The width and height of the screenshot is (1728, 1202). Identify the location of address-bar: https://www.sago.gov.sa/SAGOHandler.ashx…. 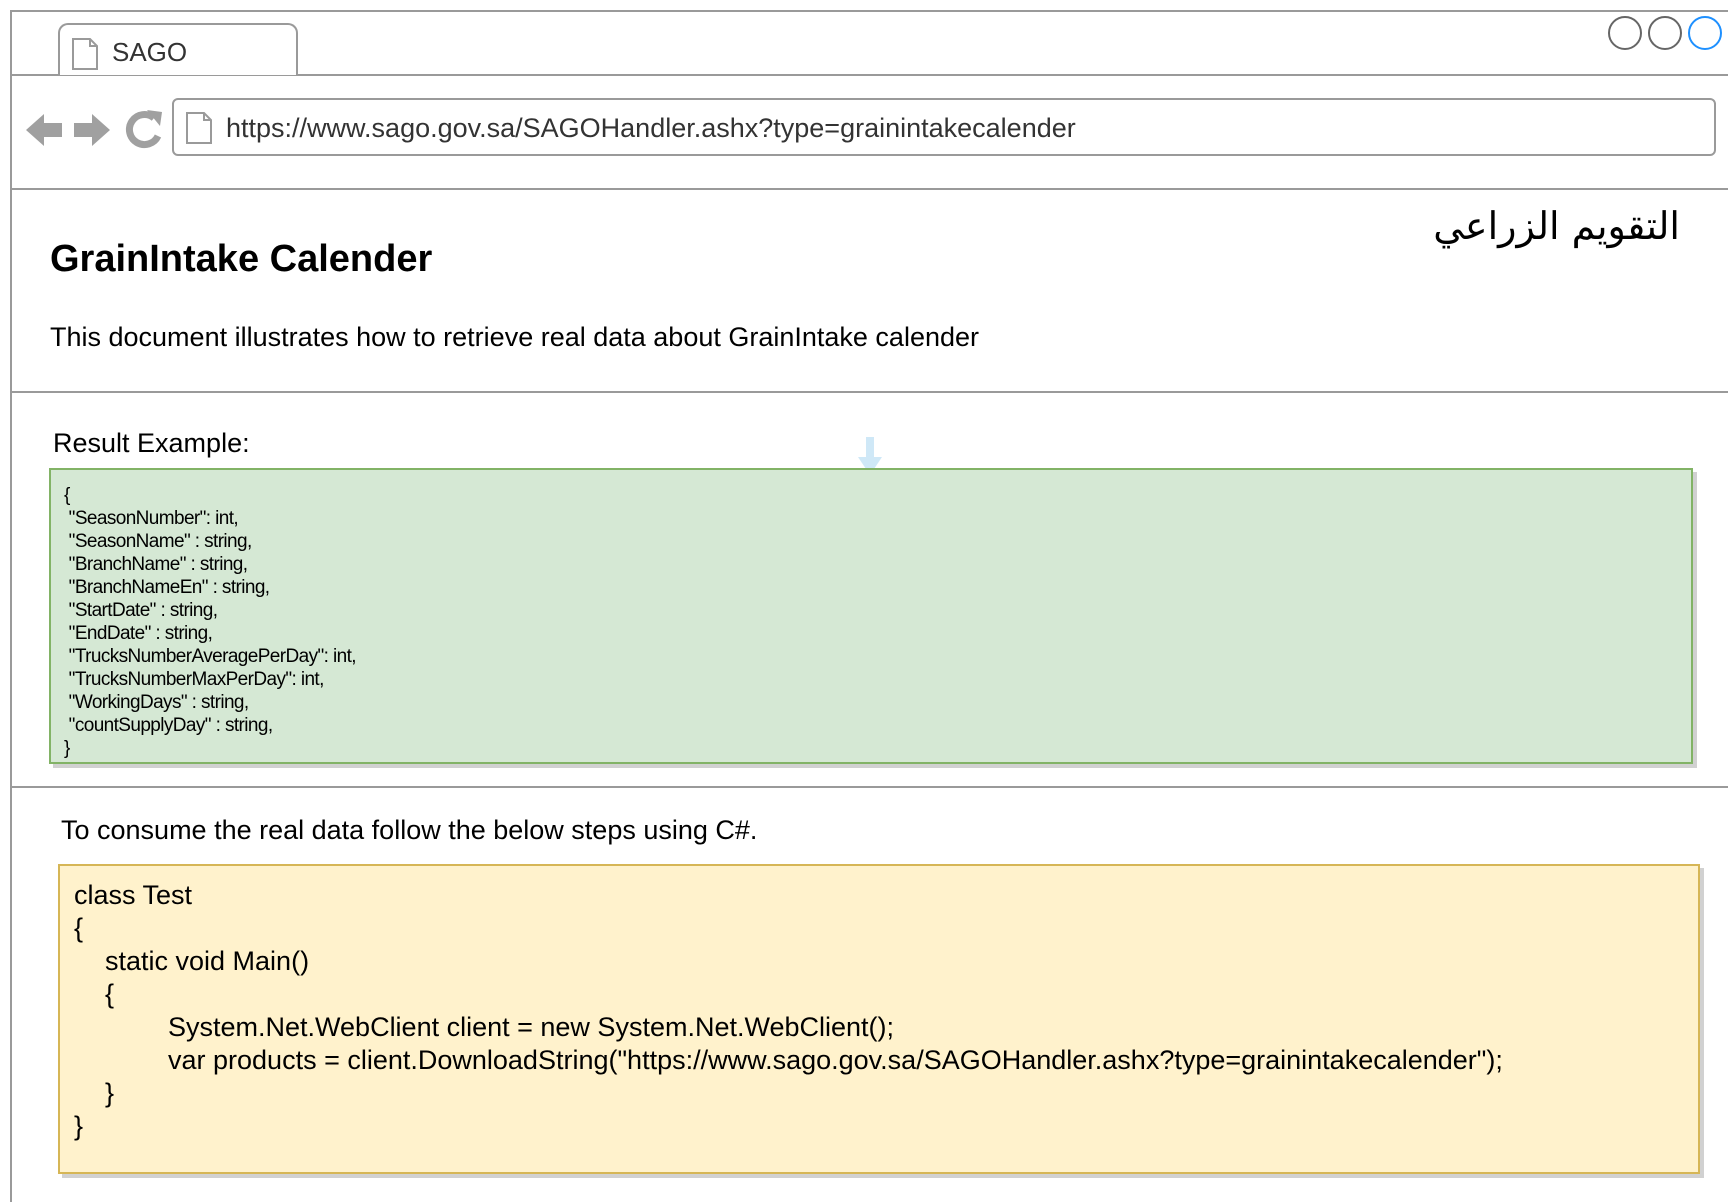
(944, 127).